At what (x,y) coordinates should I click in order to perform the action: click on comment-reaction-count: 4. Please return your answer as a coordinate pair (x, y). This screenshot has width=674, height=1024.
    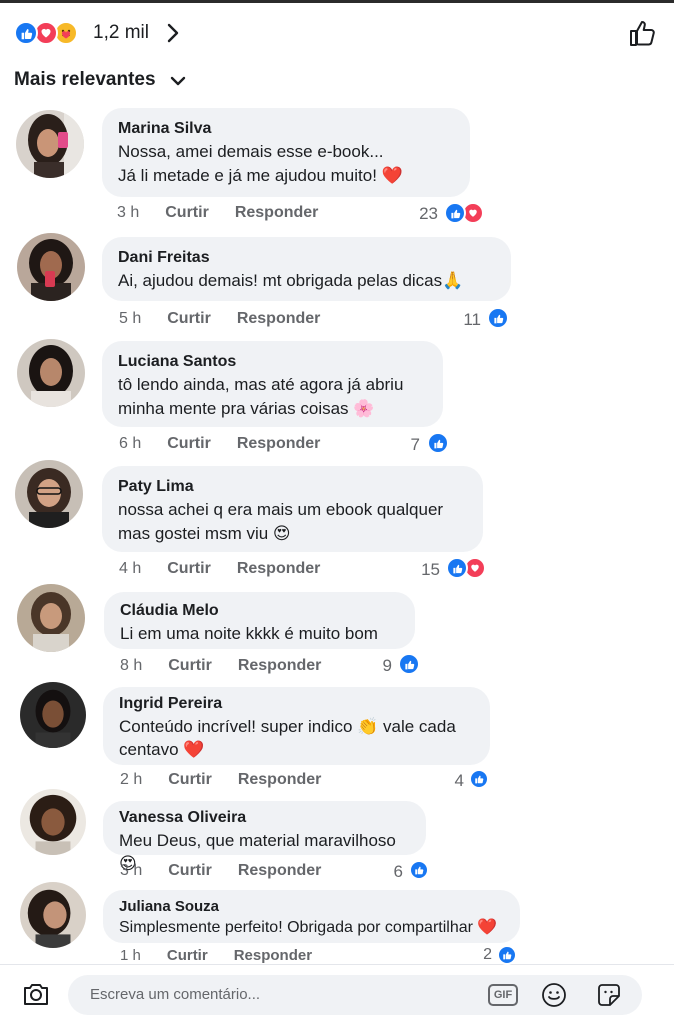
    Looking at the image, I should click on (444, 781).